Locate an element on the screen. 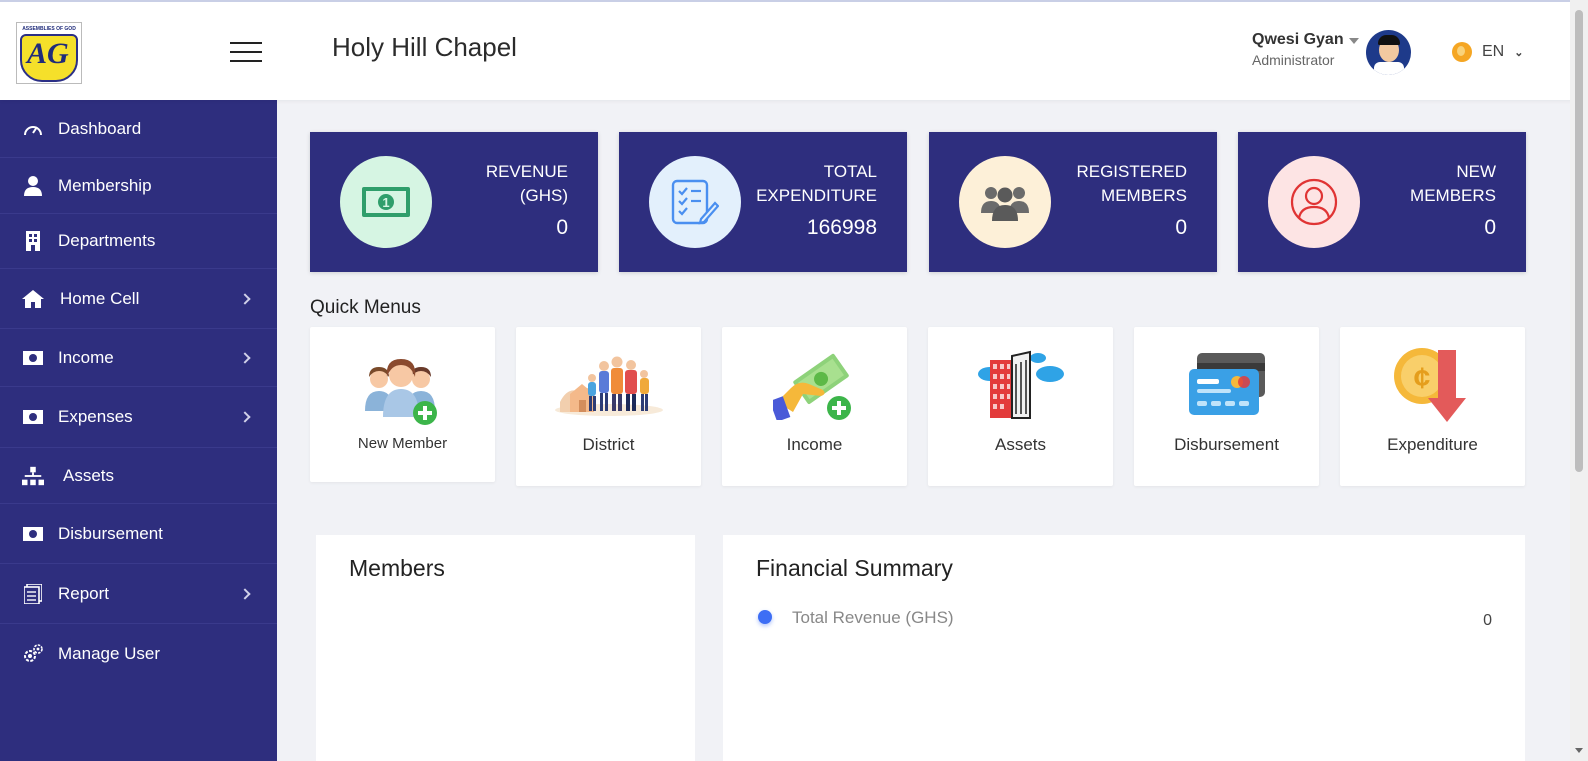 The width and height of the screenshot is (1588, 761). scrollbar is located at coordinates (1579, 380).